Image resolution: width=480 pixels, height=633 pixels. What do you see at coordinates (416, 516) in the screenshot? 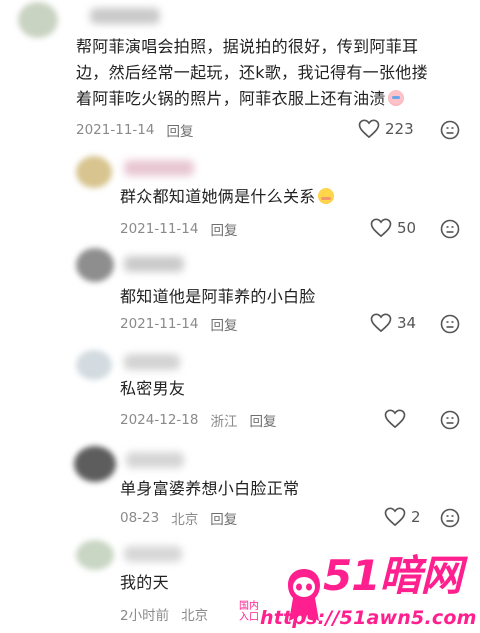
I see `like-count: 2` at bounding box center [416, 516].